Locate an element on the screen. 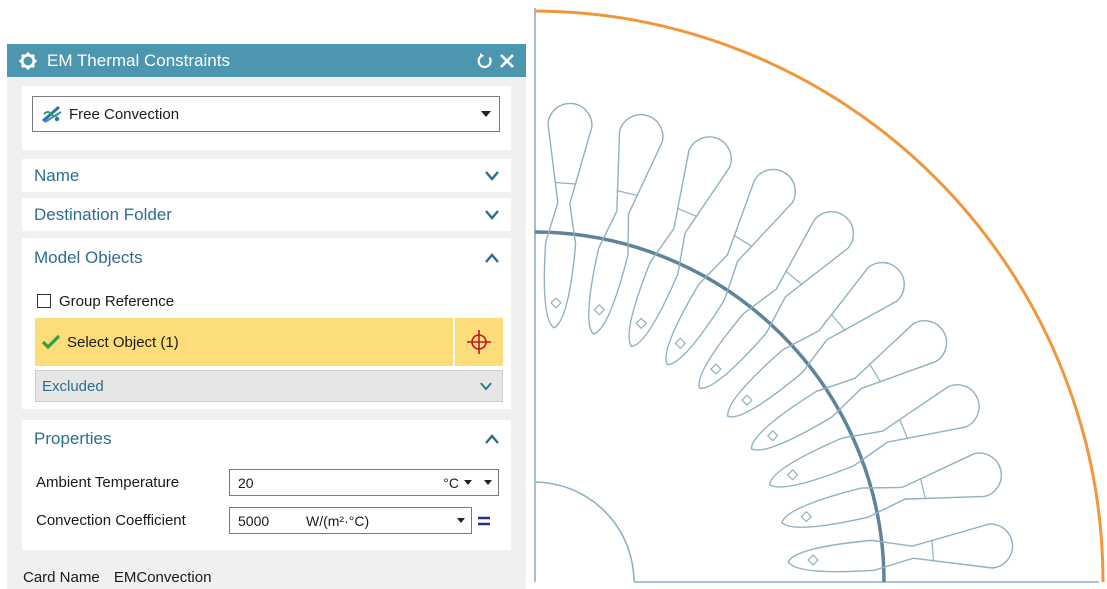 Image resolution: width=1107 pixels, height=589 pixels. ambient-temperature-value: 20 is located at coordinates (246, 482).